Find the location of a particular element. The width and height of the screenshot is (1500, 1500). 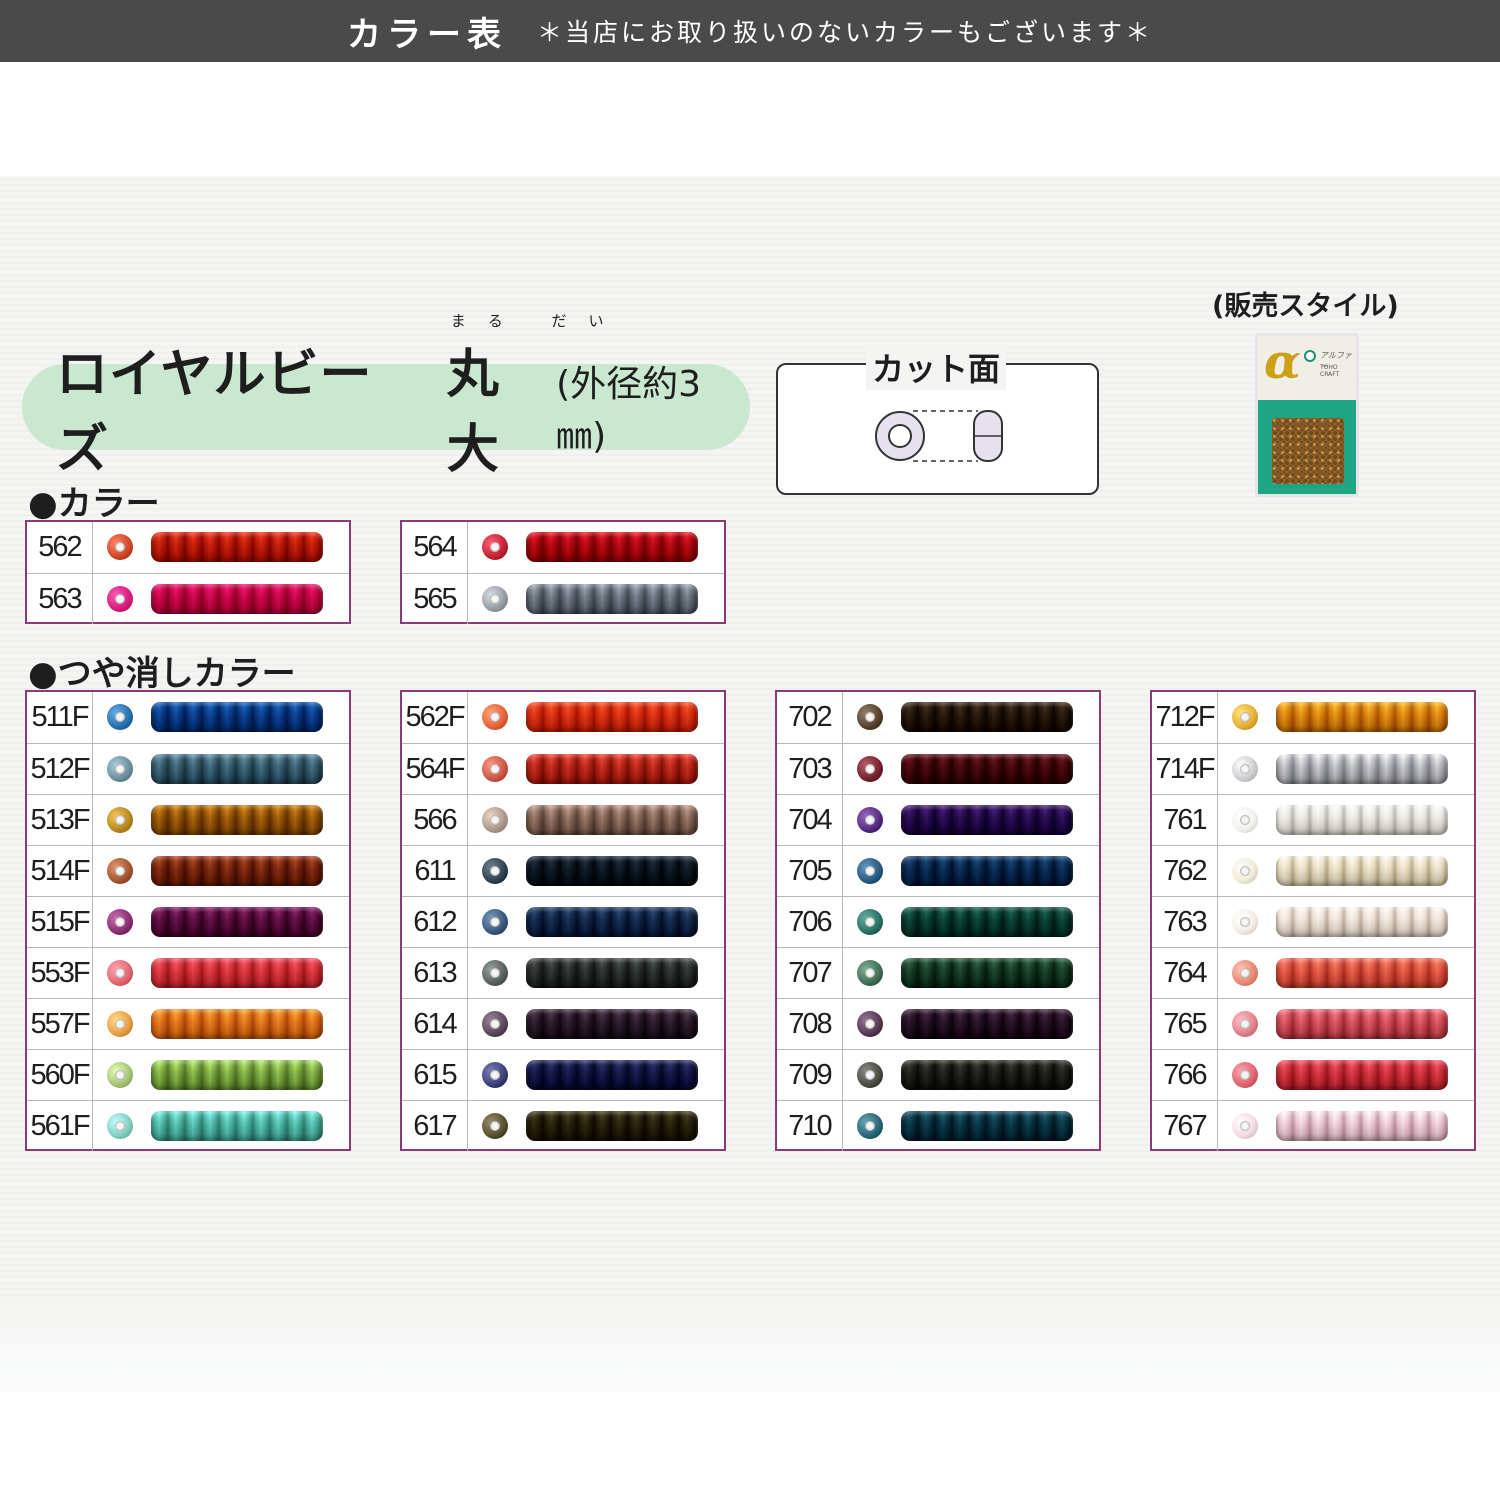

color-row: 707 is located at coordinates (938, 972).